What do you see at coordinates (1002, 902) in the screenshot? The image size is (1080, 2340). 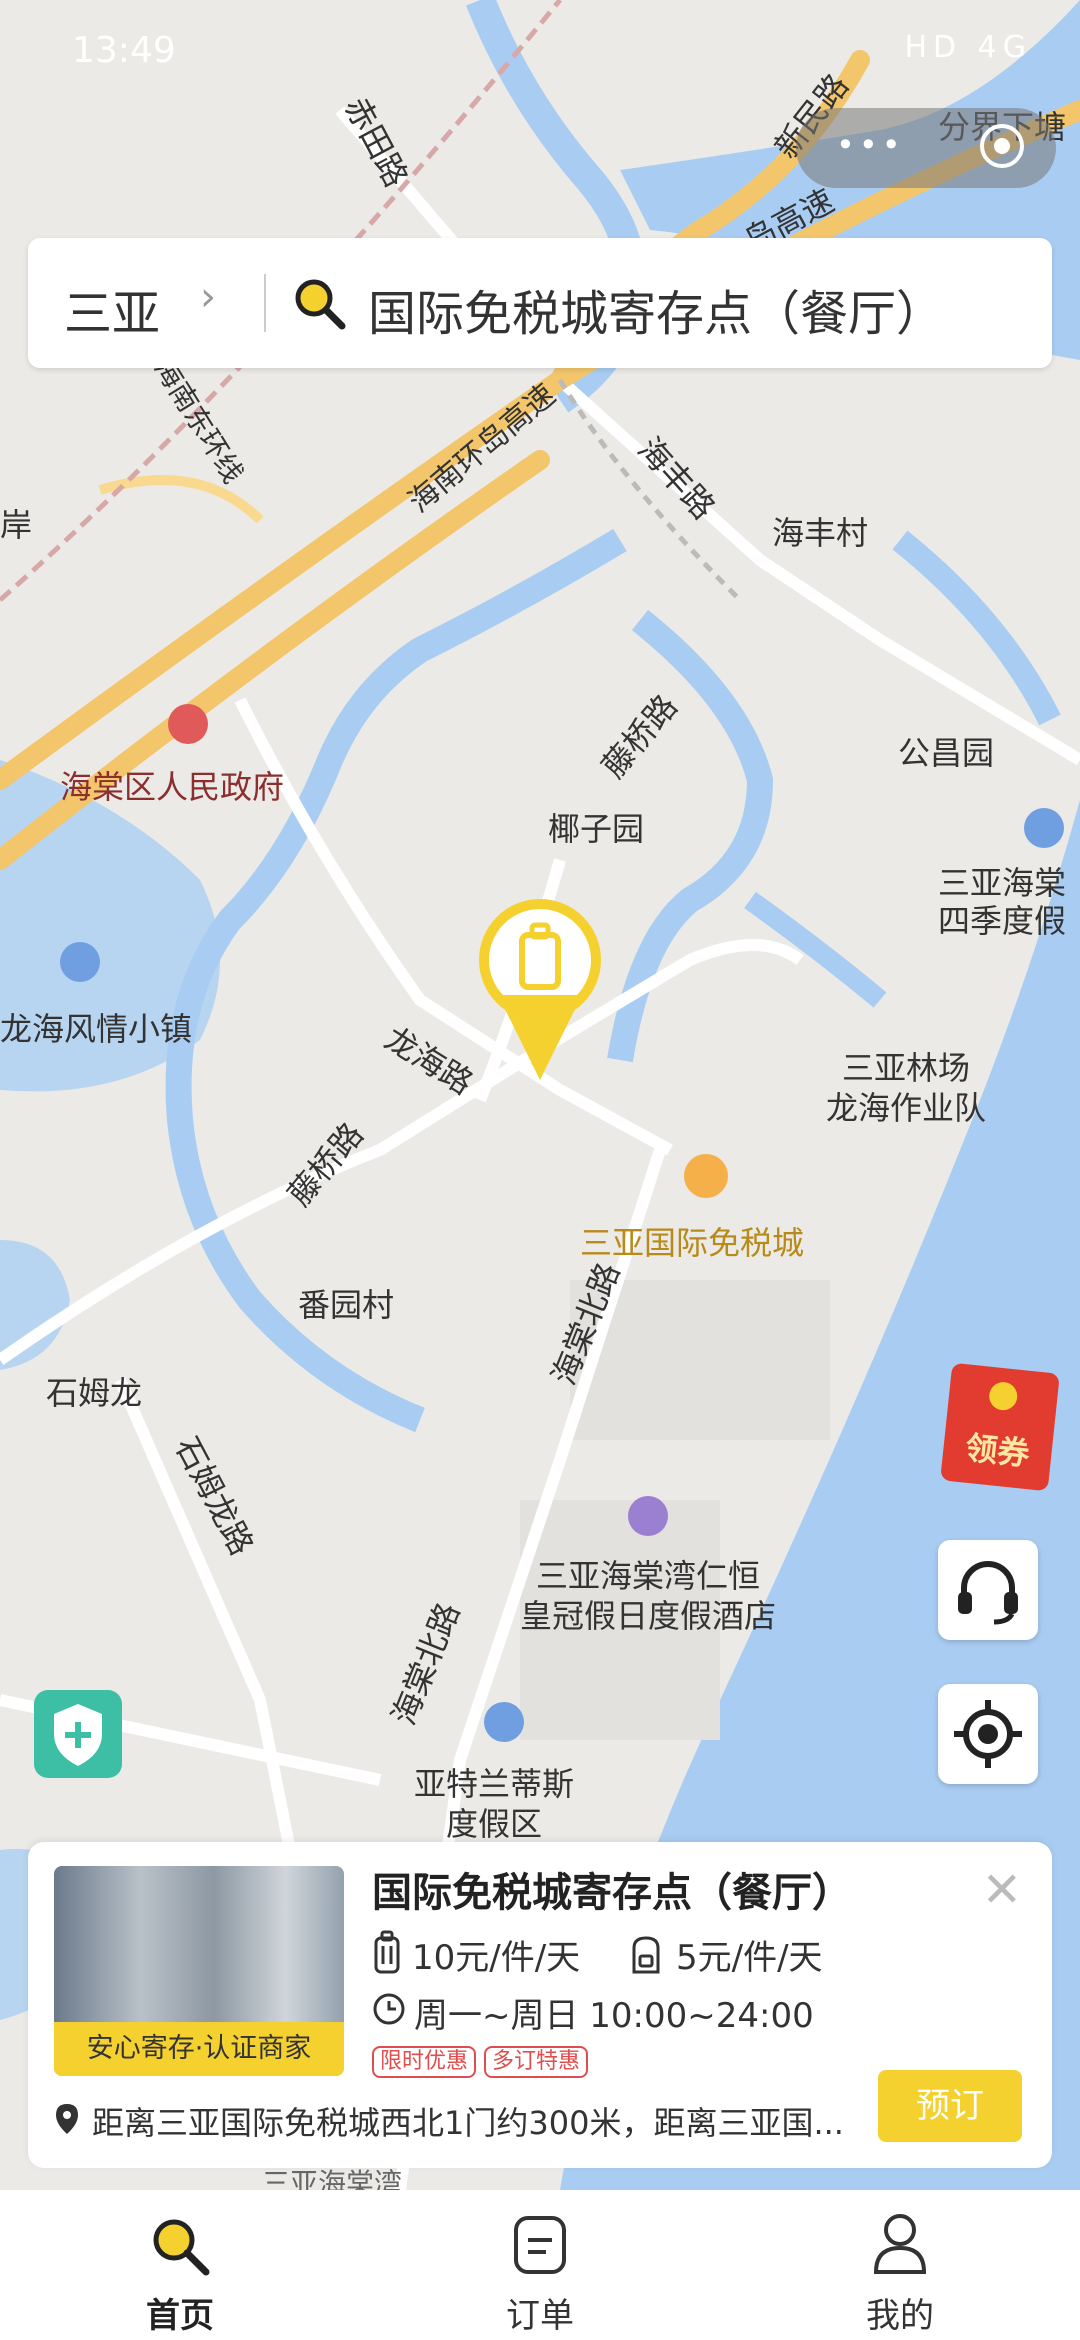 I see `label-four-seasons: 三亚海棠 四季度假` at bounding box center [1002, 902].